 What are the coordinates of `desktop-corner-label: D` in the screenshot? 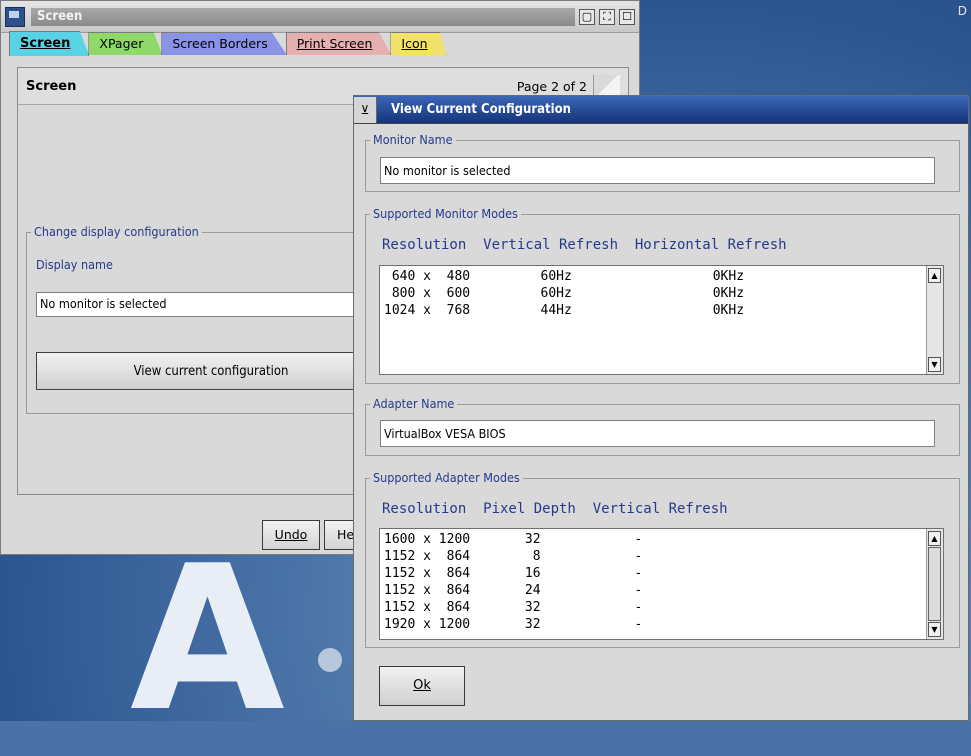 It's located at (962, 11).